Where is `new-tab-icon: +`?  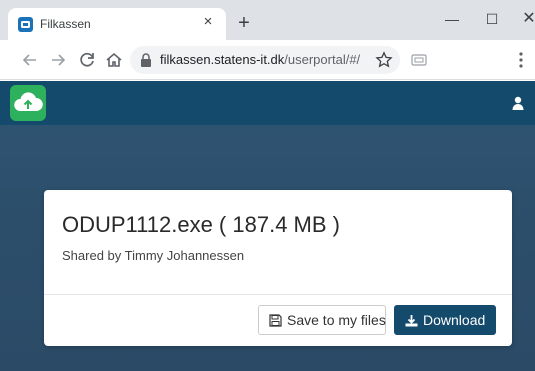 new-tab-icon: + is located at coordinates (244, 23).